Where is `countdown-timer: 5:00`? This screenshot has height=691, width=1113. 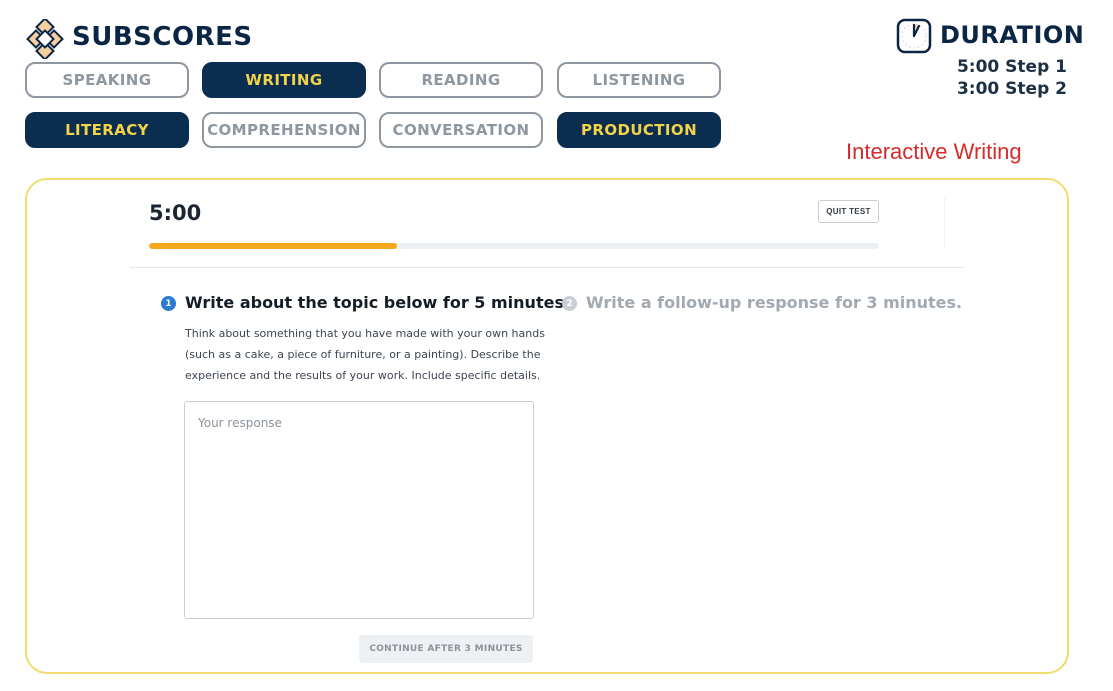
countdown-timer: 5:00 is located at coordinates (175, 213).